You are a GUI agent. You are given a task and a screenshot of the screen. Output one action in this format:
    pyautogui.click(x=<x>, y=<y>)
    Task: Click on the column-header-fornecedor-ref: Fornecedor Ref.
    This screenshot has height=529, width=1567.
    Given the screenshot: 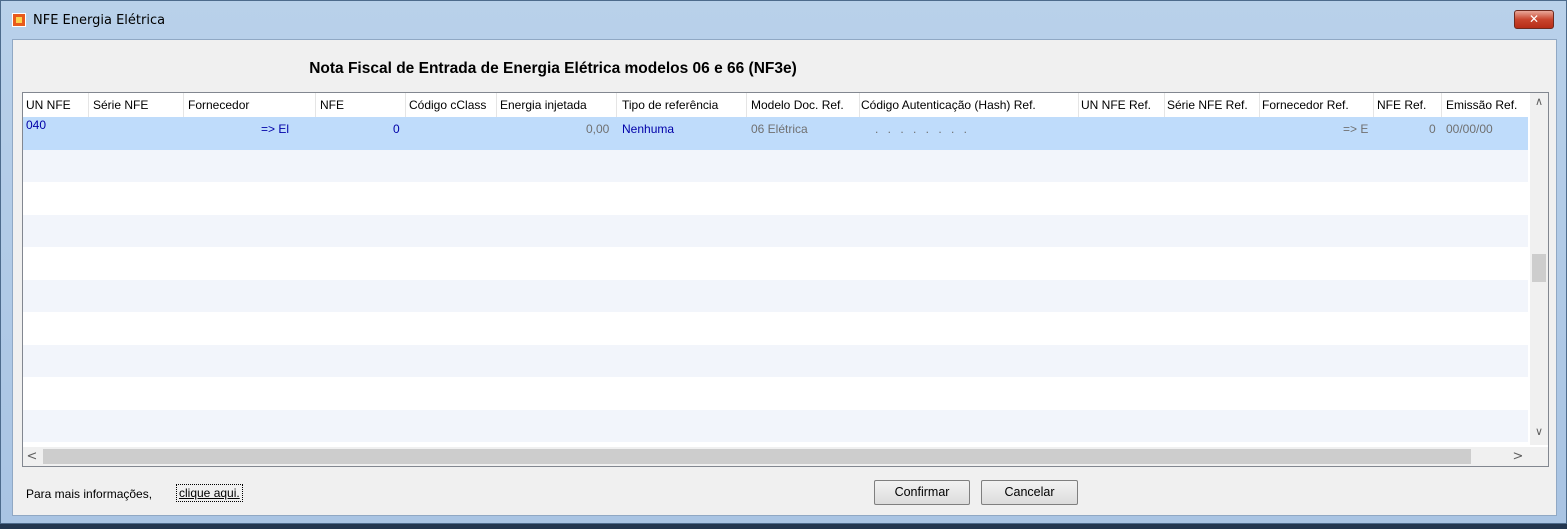 What is the action you would take?
    pyautogui.click(x=1305, y=105)
    